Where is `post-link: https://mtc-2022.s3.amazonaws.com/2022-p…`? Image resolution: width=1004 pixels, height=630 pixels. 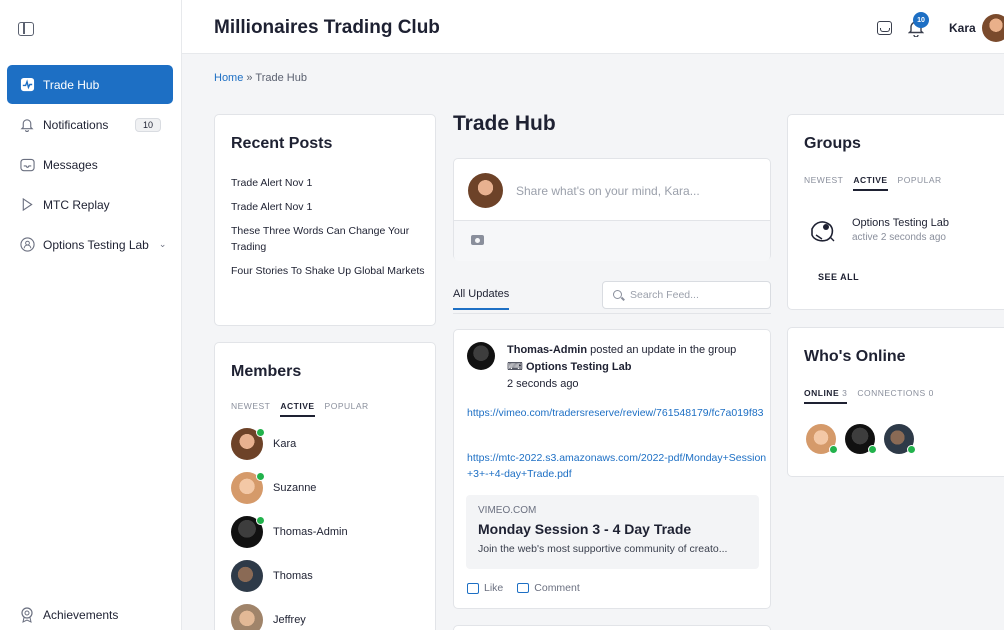
post-link: https://mtc-2022.s3.amazonaws.com/2022-p… is located at coordinates (617, 466).